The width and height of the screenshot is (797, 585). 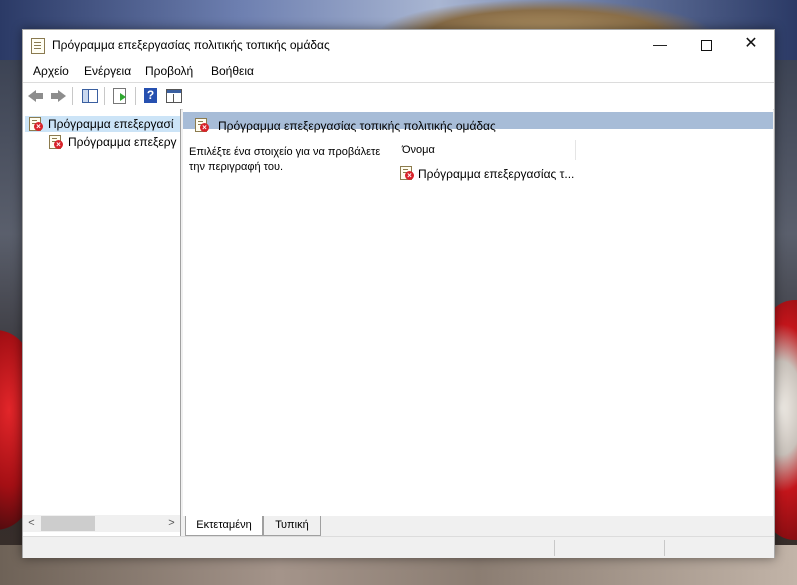 I want to click on tree-item-label: Πρόγραμμα επεξεργ, so click(x=122, y=142).